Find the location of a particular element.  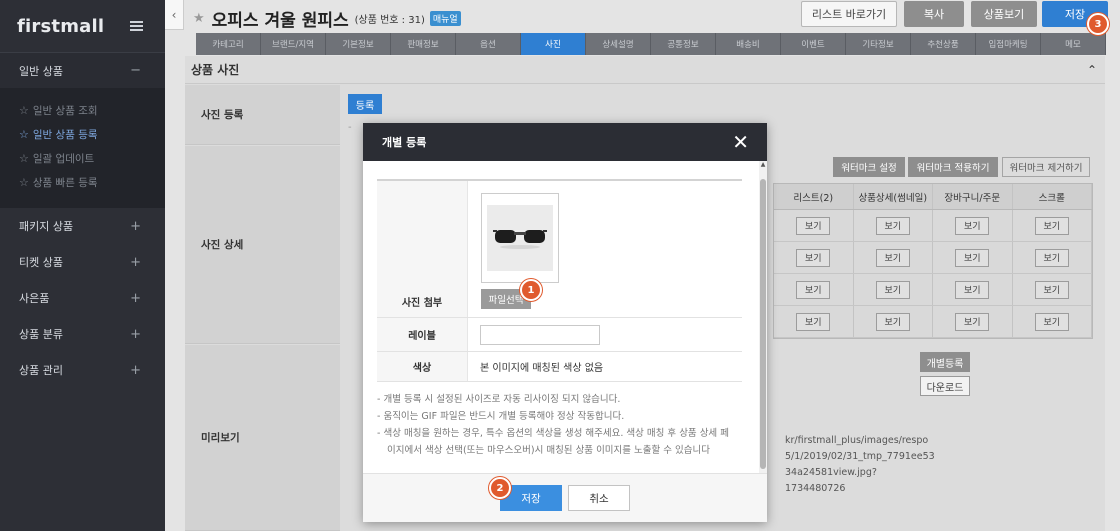

scroll-up-icon: ▲ is located at coordinates (763, 166).